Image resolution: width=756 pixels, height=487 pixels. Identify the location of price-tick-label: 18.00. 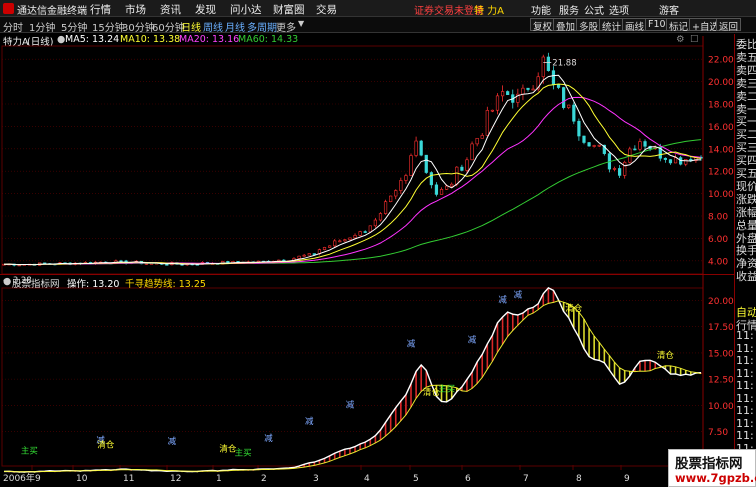
(721, 106).